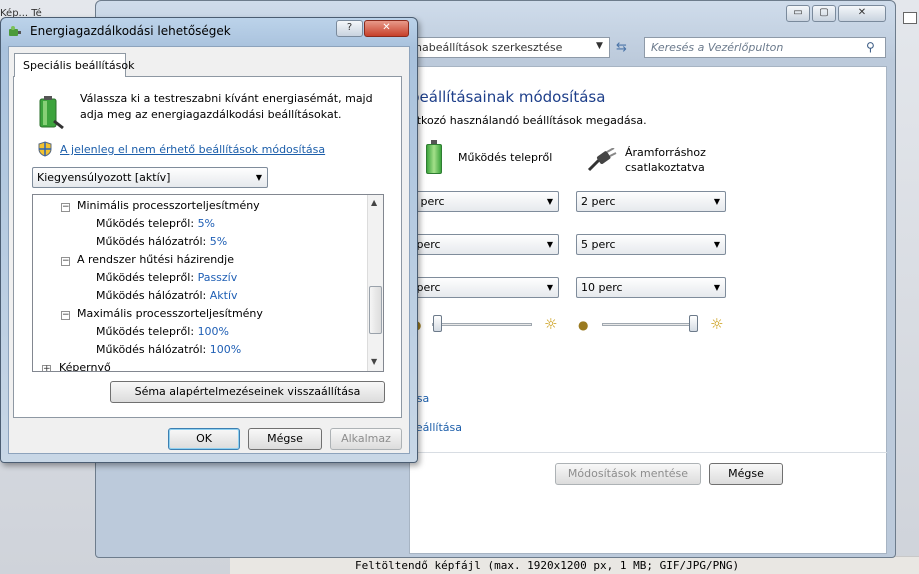  What do you see at coordinates (375, 310) in the screenshot?
I see `scrollbar-thumb` at bounding box center [375, 310].